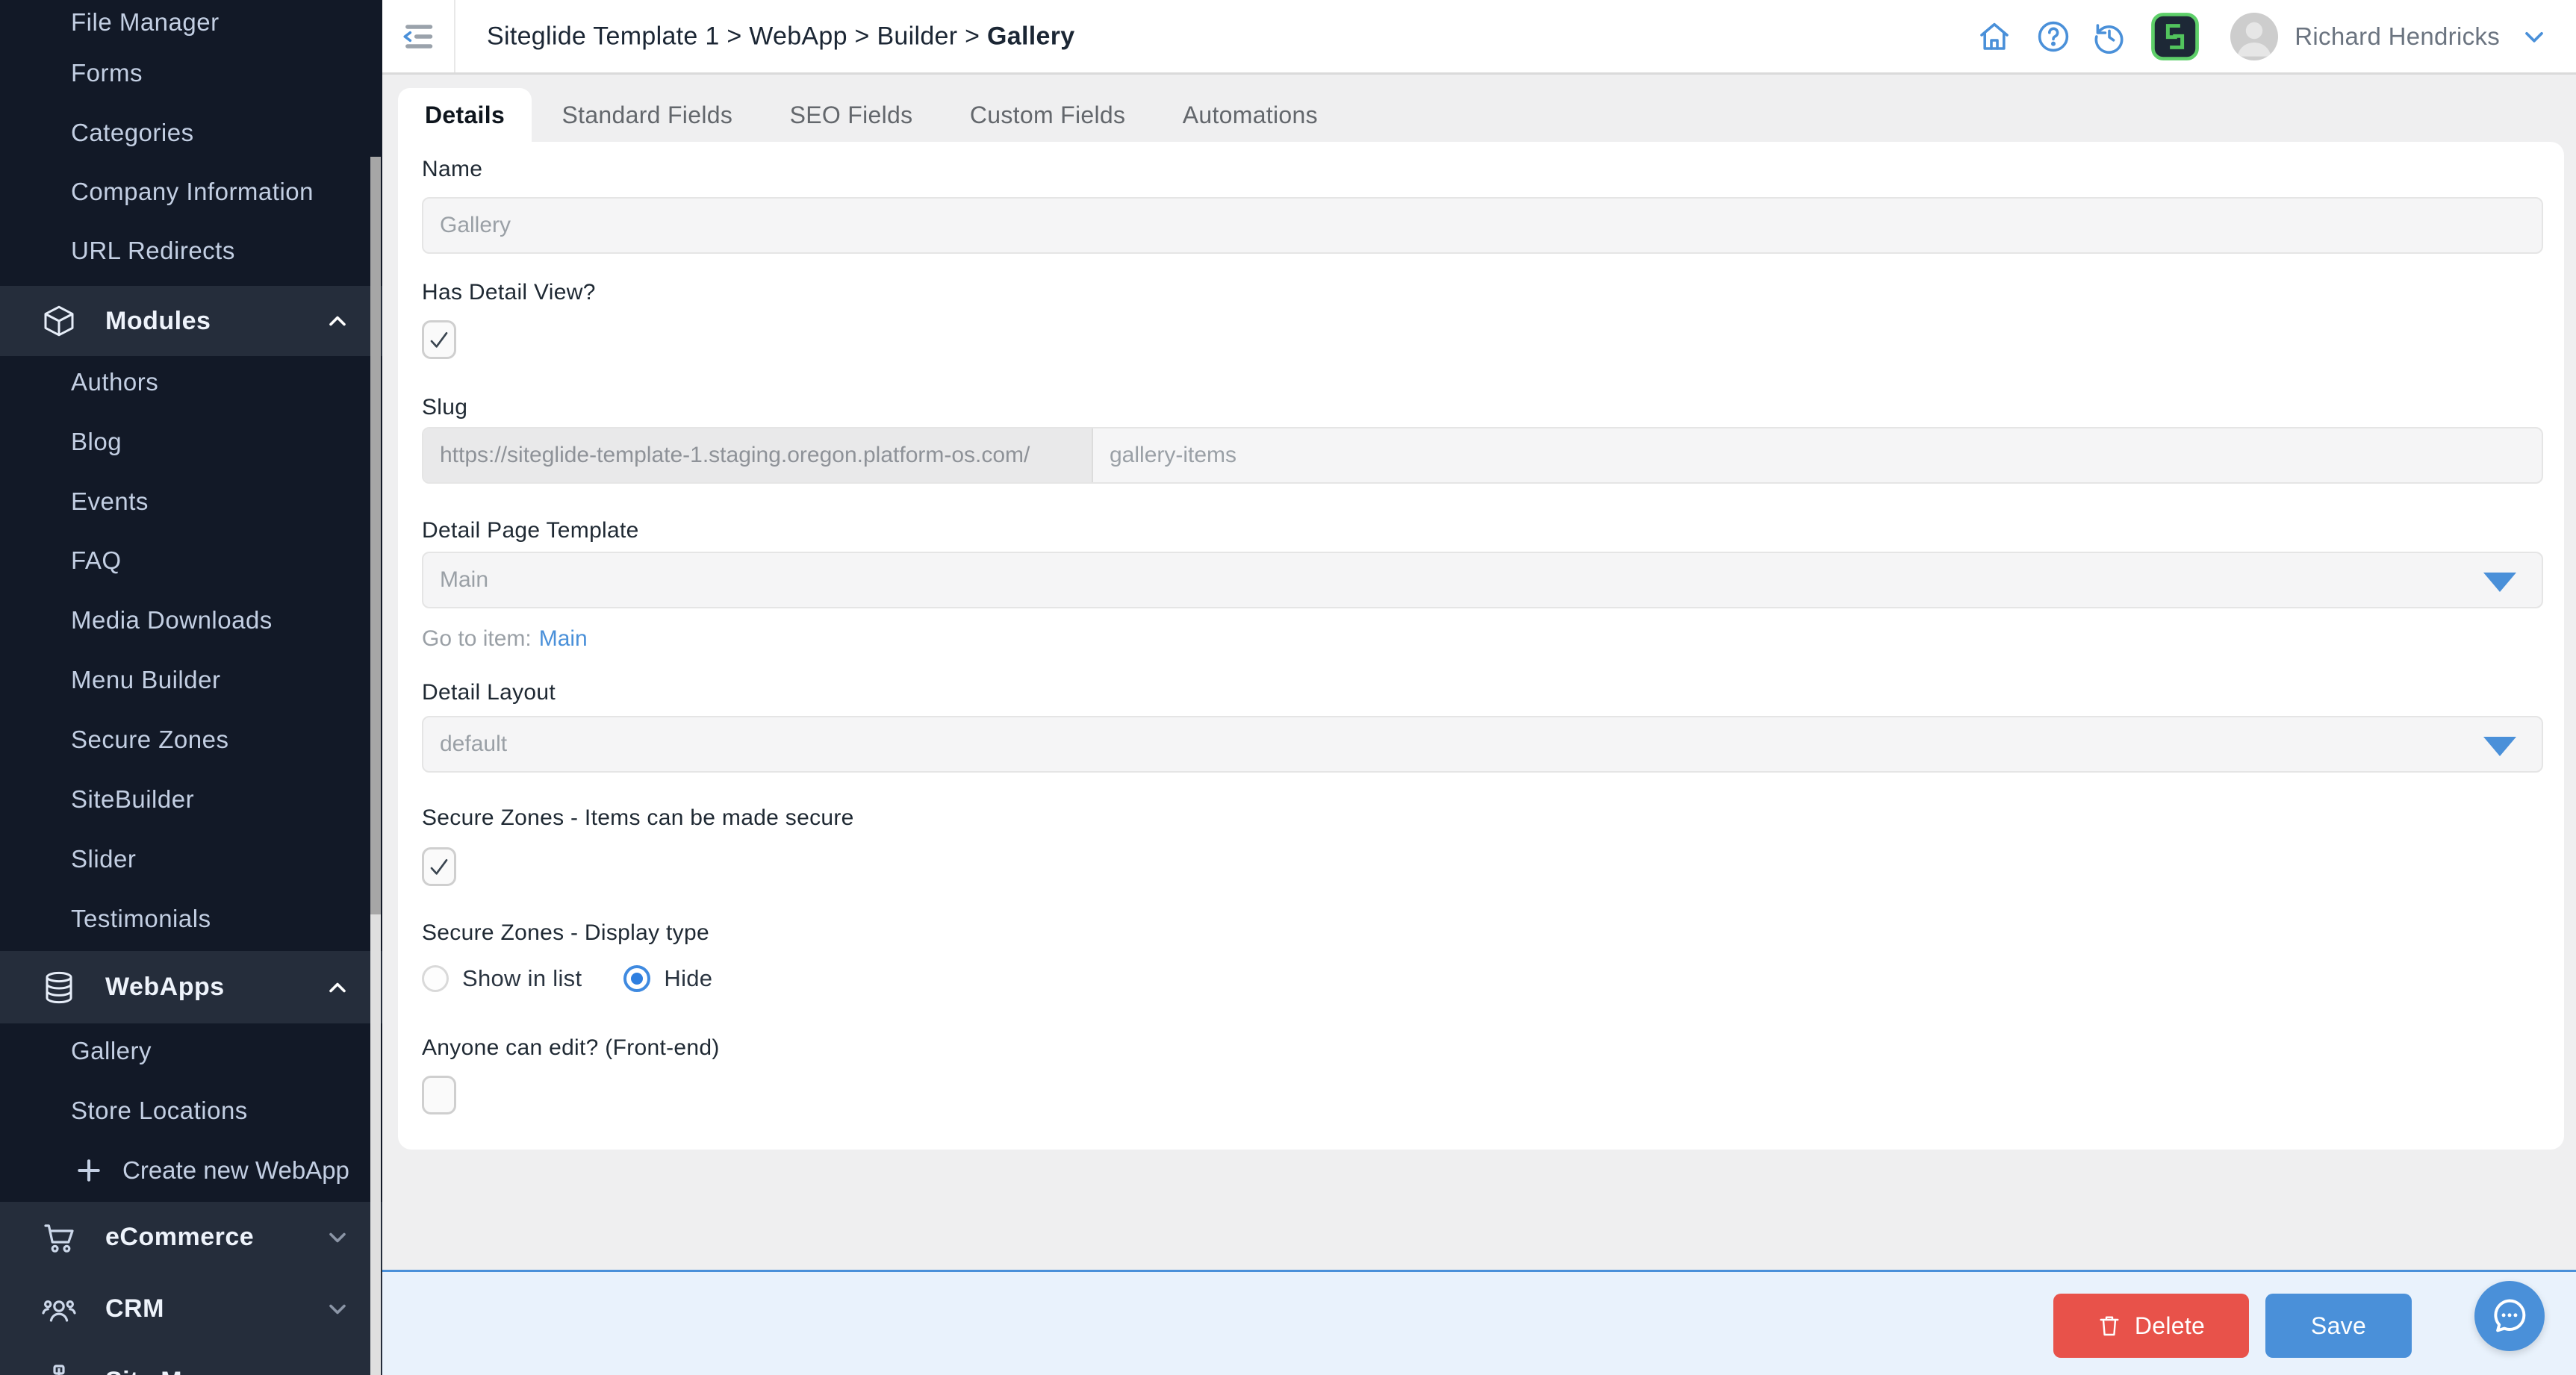 This screenshot has height=1375, width=2576. Describe the element at coordinates (474, 744) in the screenshot. I see `detail-layout-value: default` at that location.